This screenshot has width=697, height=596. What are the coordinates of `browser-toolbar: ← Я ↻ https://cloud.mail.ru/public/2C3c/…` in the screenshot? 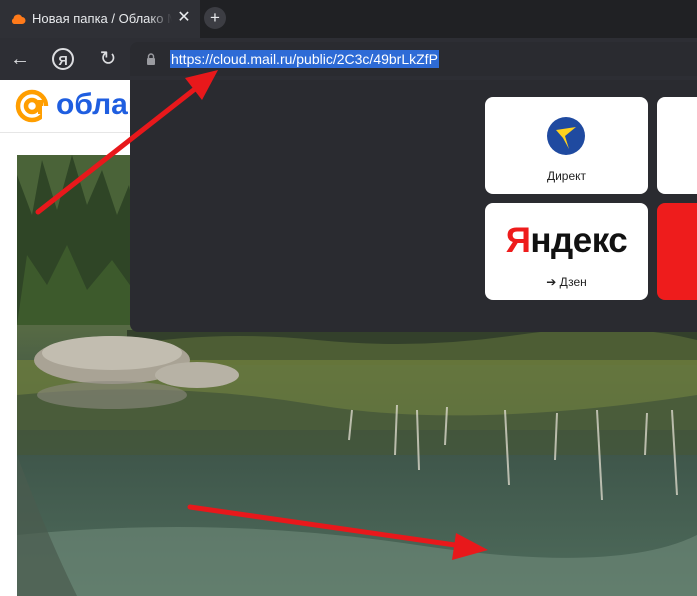 It's located at (348, 59).